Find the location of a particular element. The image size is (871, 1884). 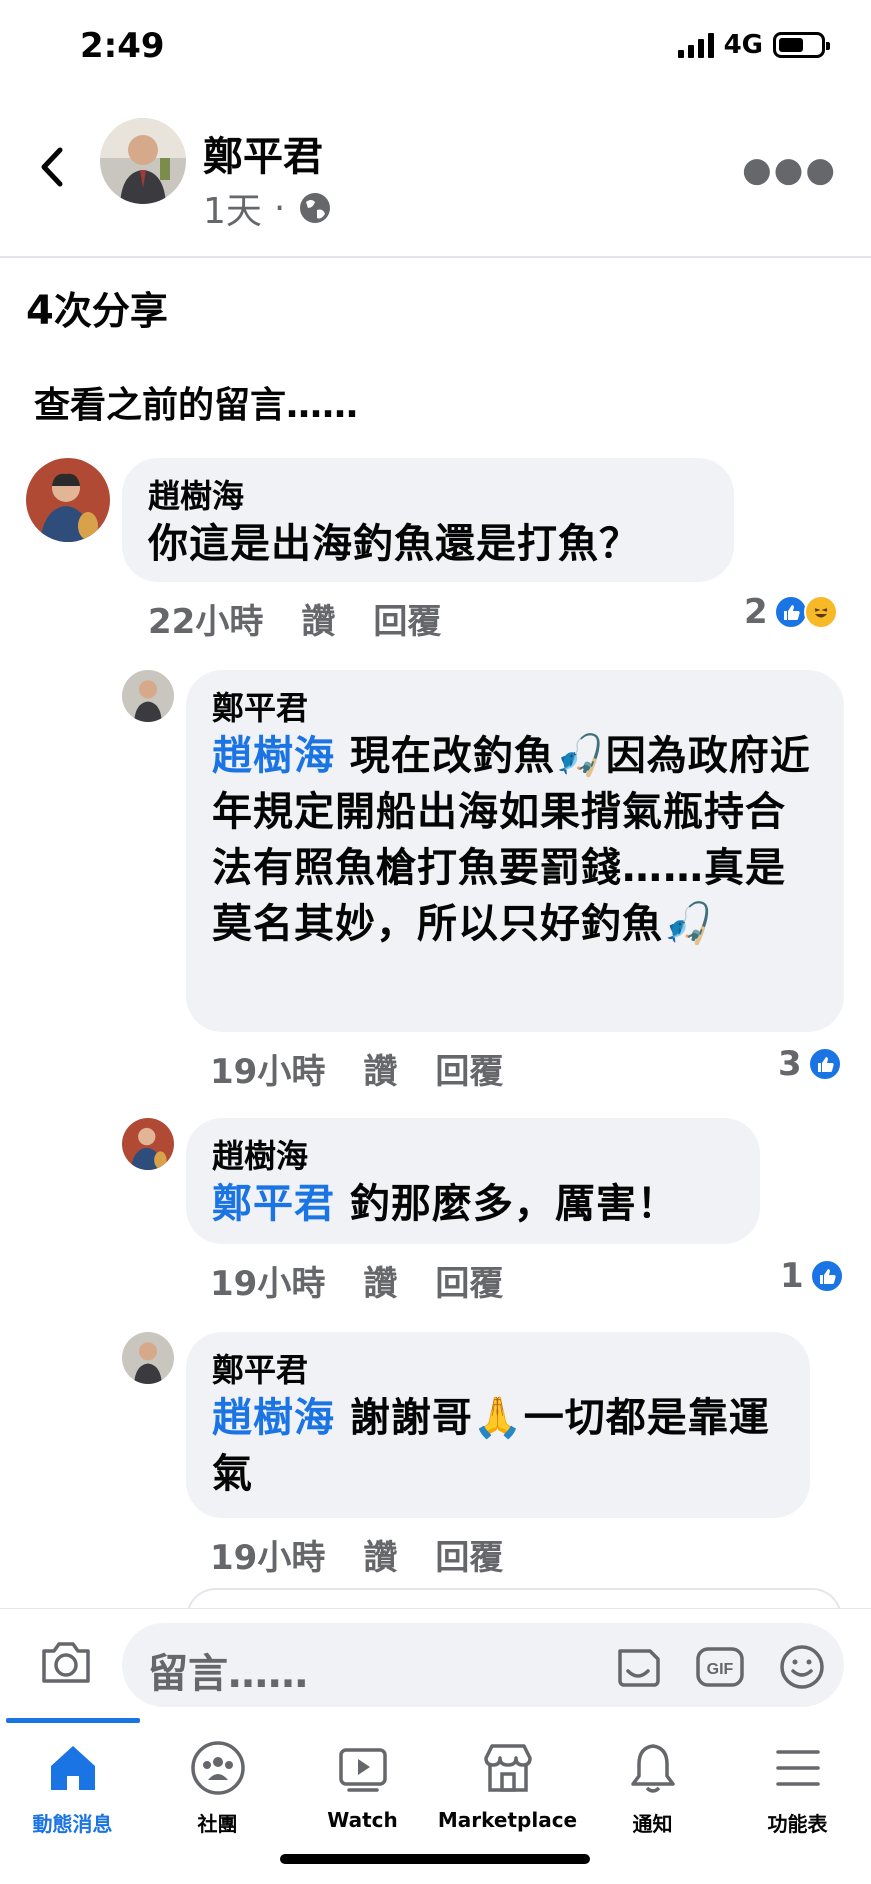

nav-label: 功能表 is located at coordinates (797, 1824).